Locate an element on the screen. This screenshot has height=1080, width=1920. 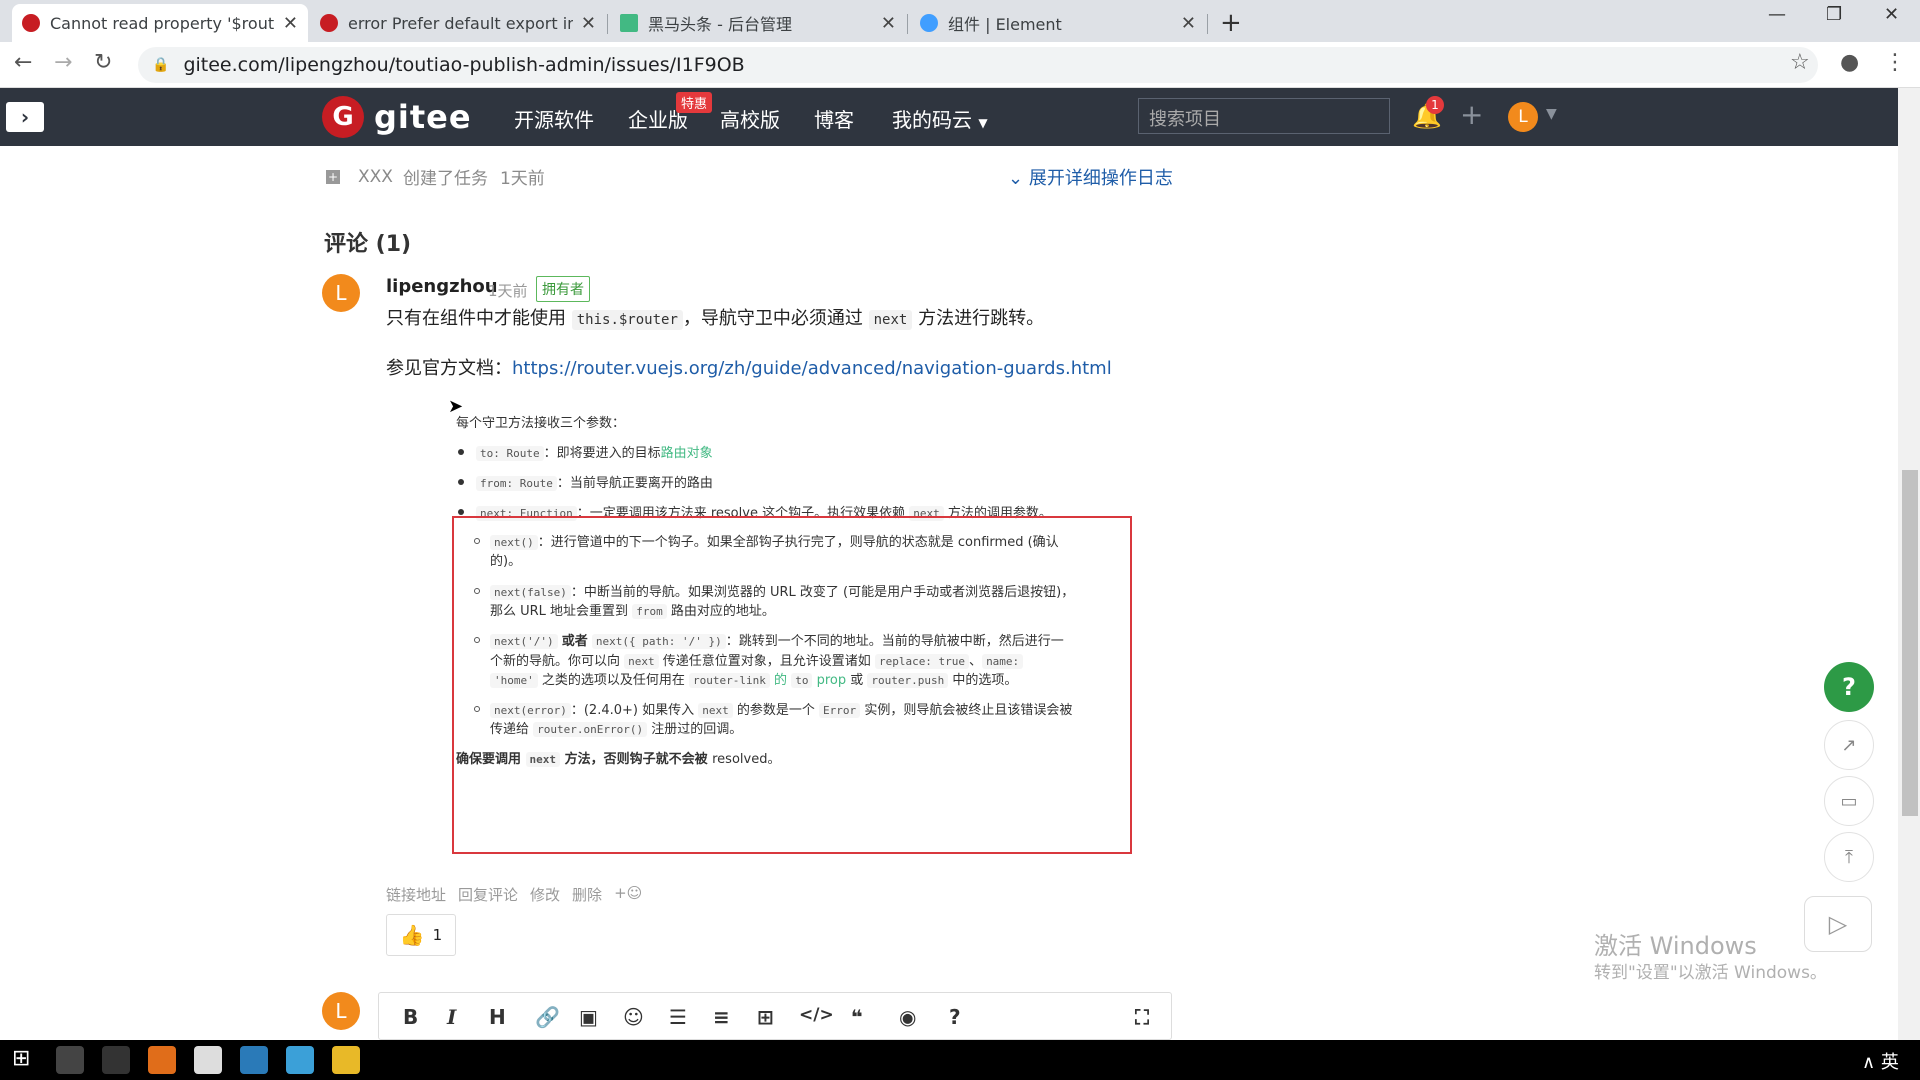
highlight-box is located at coordinates (792, 685).